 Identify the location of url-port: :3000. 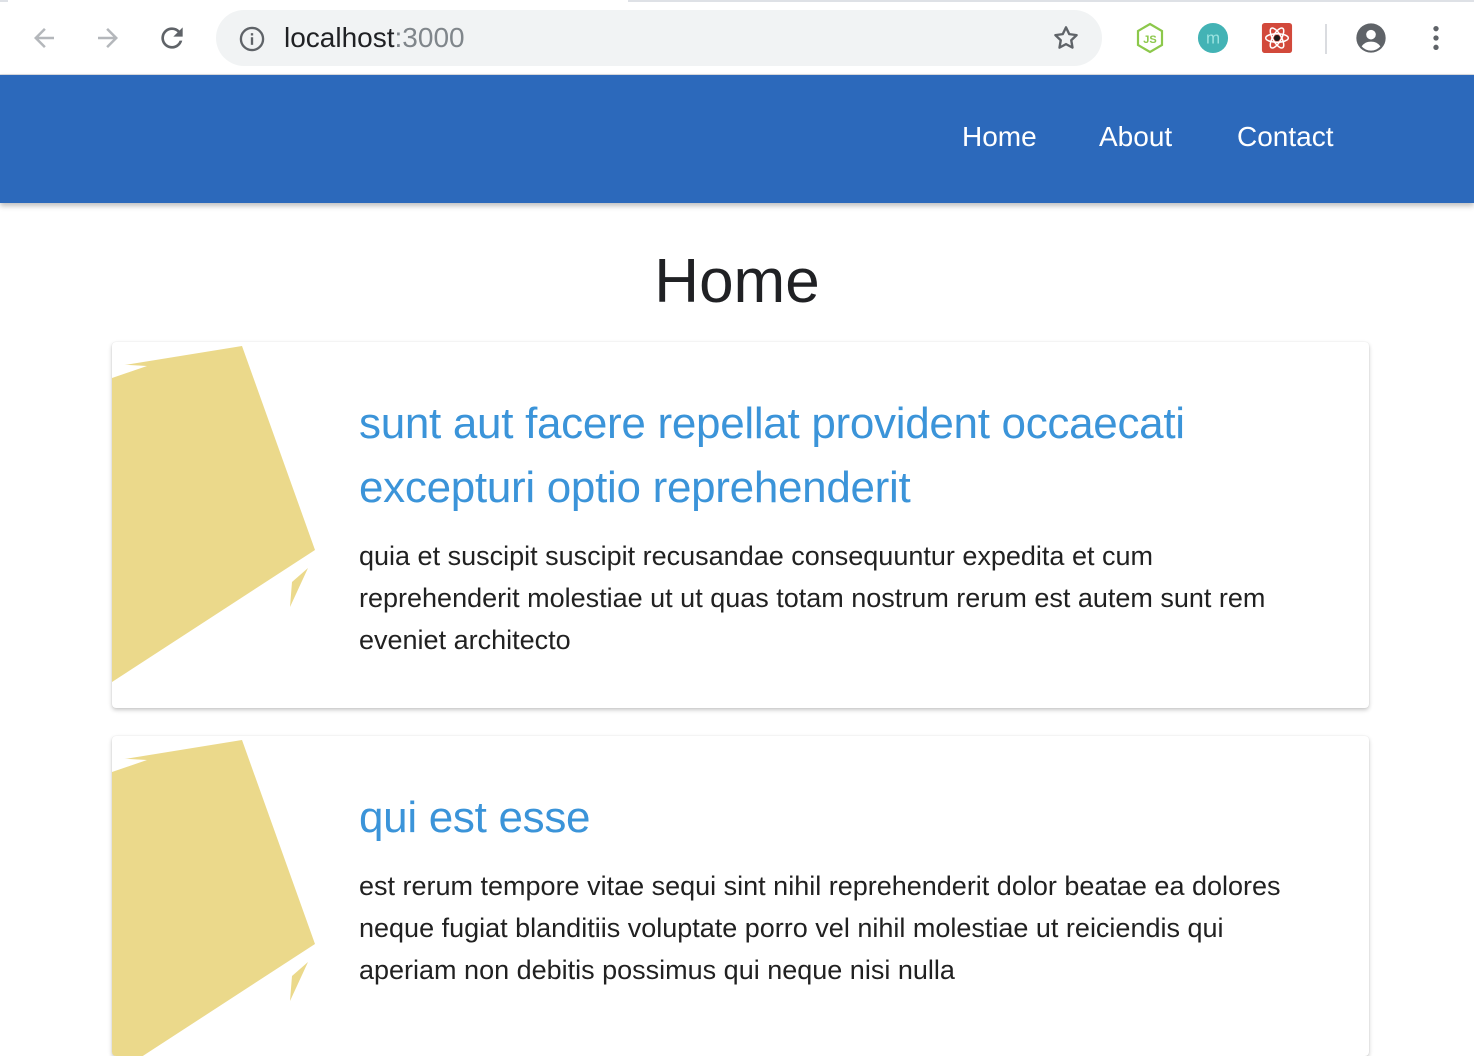
(429, 37).